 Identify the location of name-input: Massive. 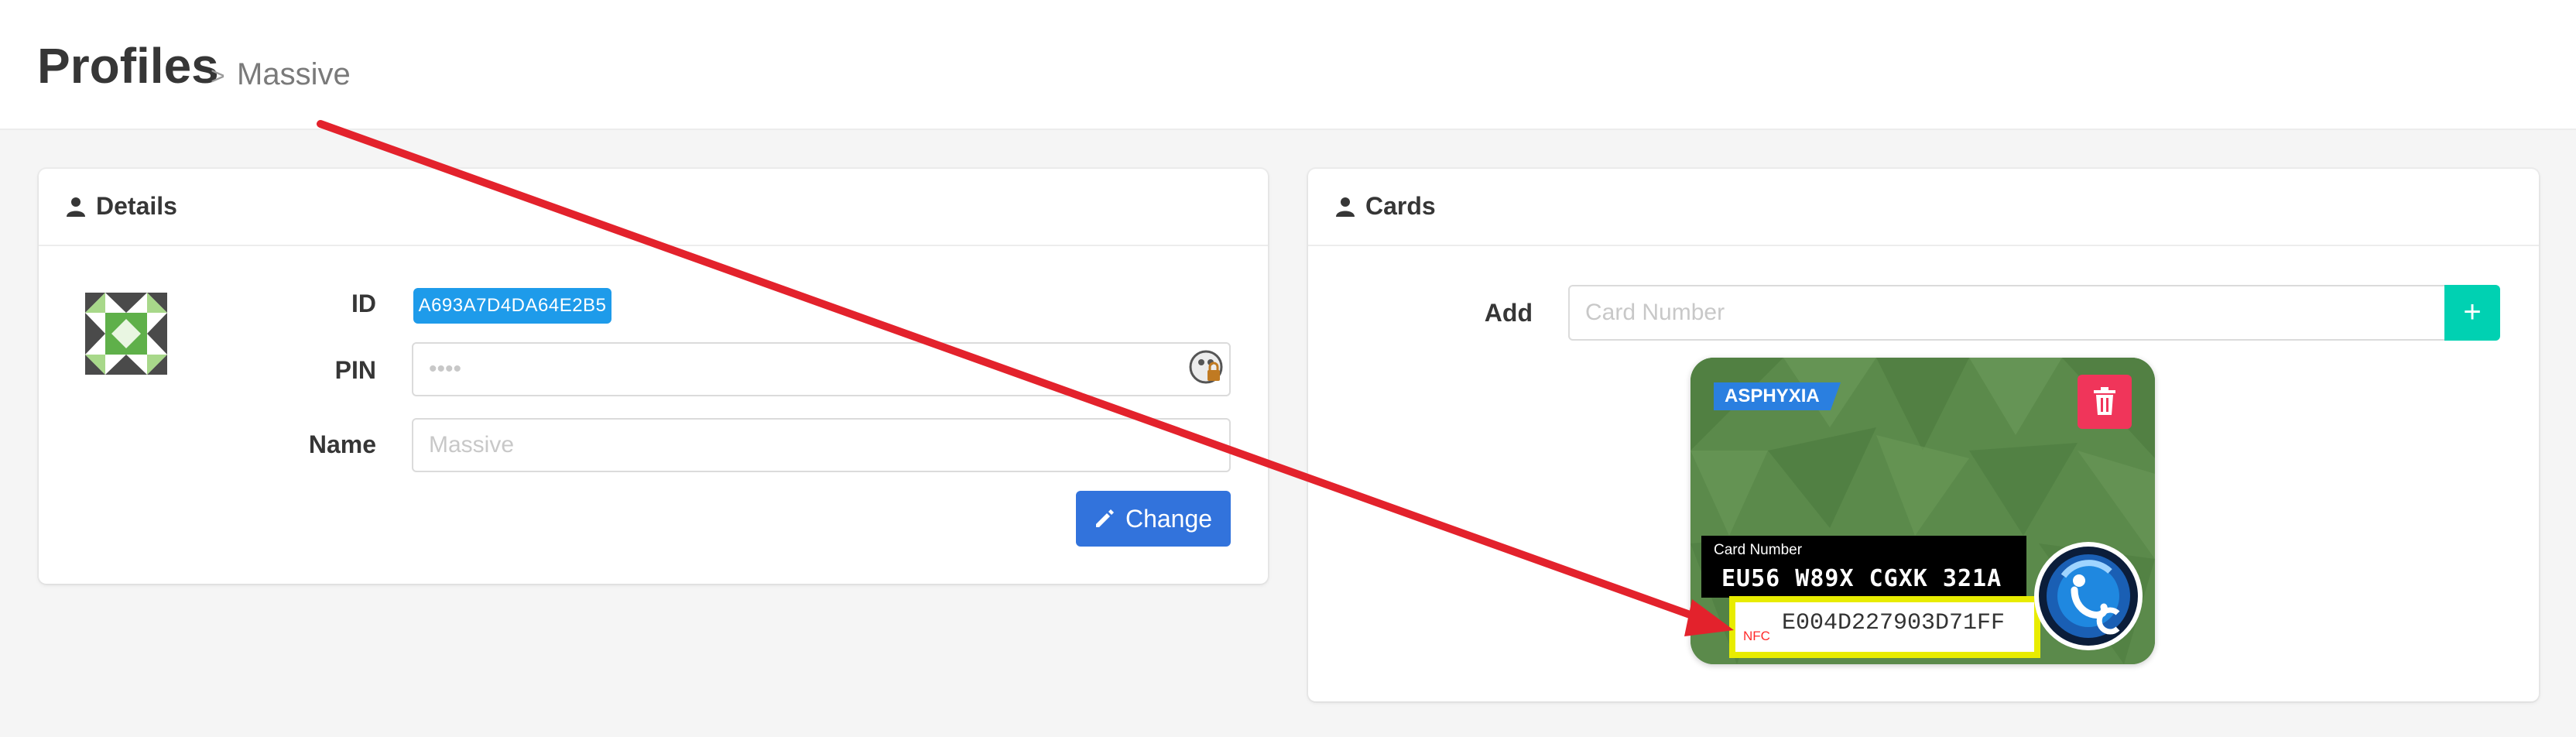
(821, 445).